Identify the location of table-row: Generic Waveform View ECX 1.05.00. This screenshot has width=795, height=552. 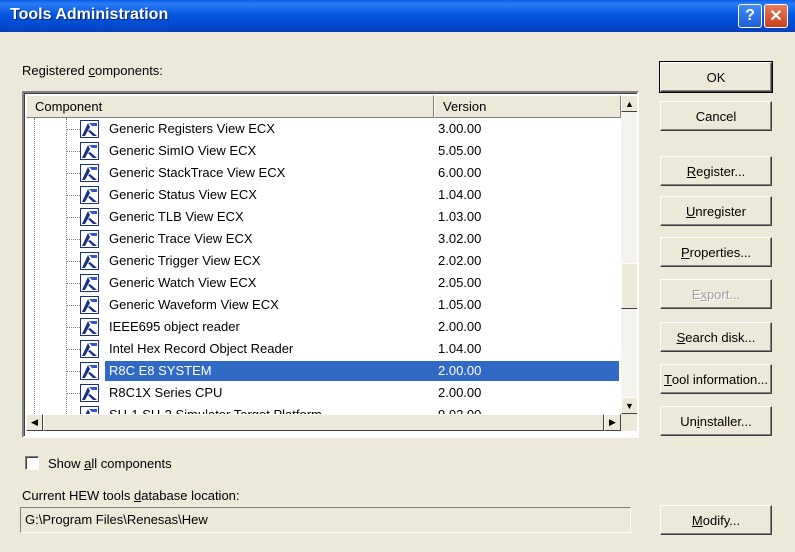
(323, 305).